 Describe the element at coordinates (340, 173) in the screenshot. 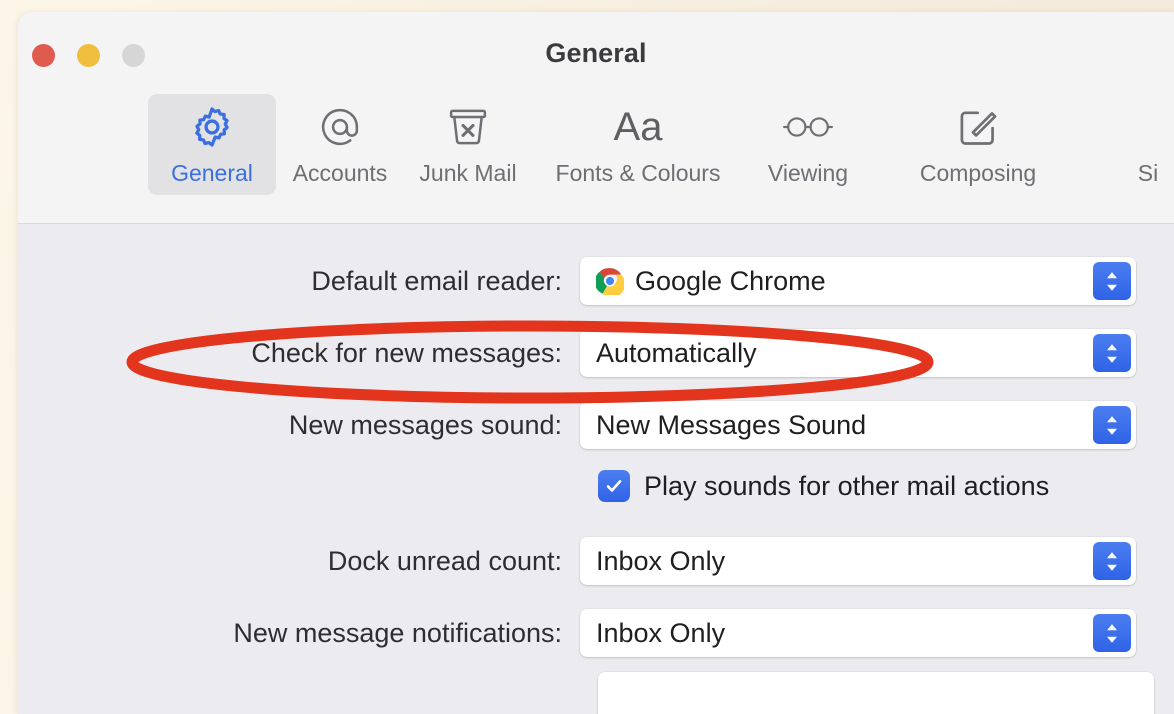

I see `tab-label-accounts: Accounts` at that location.